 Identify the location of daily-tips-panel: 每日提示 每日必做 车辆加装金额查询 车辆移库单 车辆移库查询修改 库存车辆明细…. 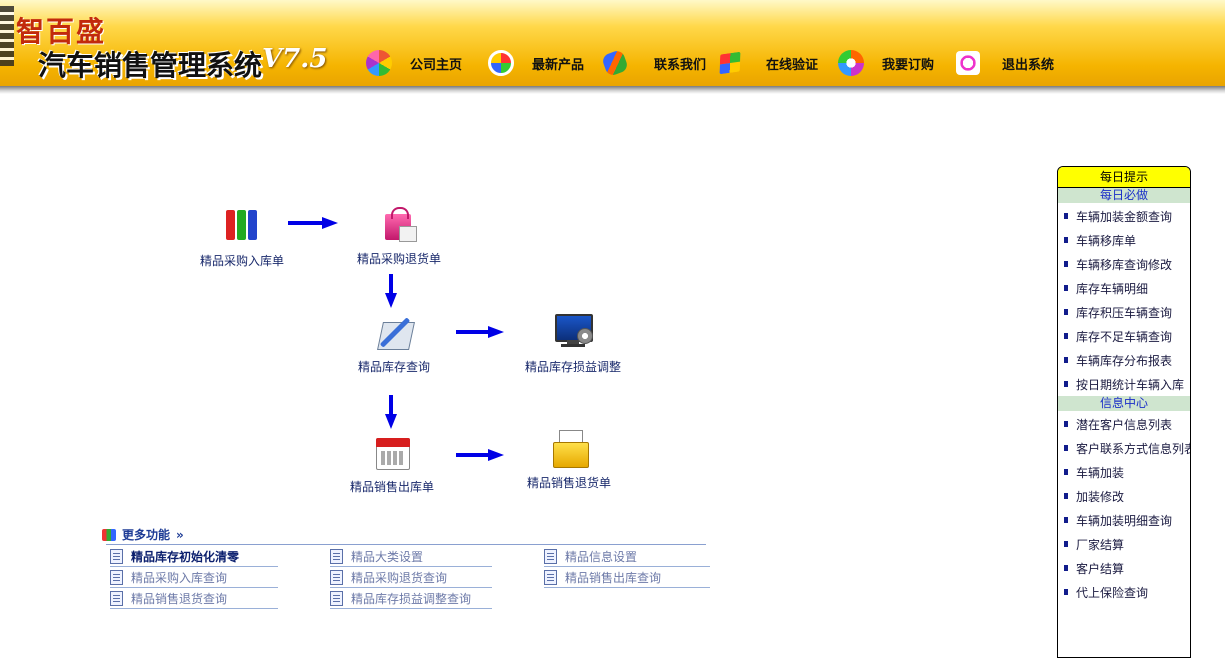
(1124, 412).